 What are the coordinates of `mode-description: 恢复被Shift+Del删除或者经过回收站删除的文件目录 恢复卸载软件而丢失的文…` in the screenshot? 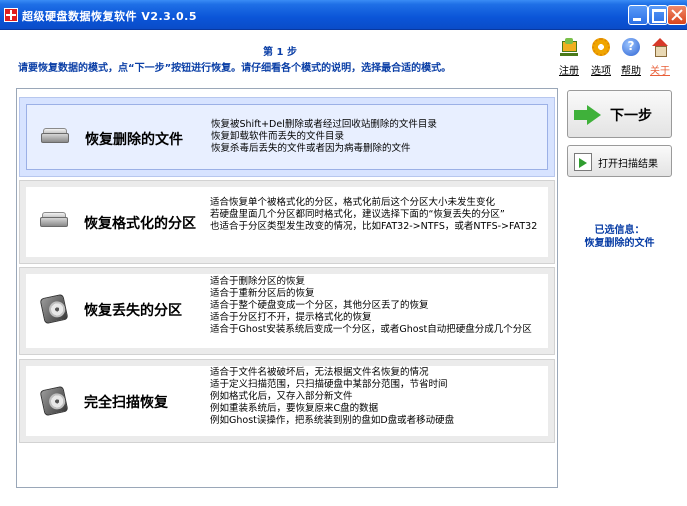 It's located at (324, 137).